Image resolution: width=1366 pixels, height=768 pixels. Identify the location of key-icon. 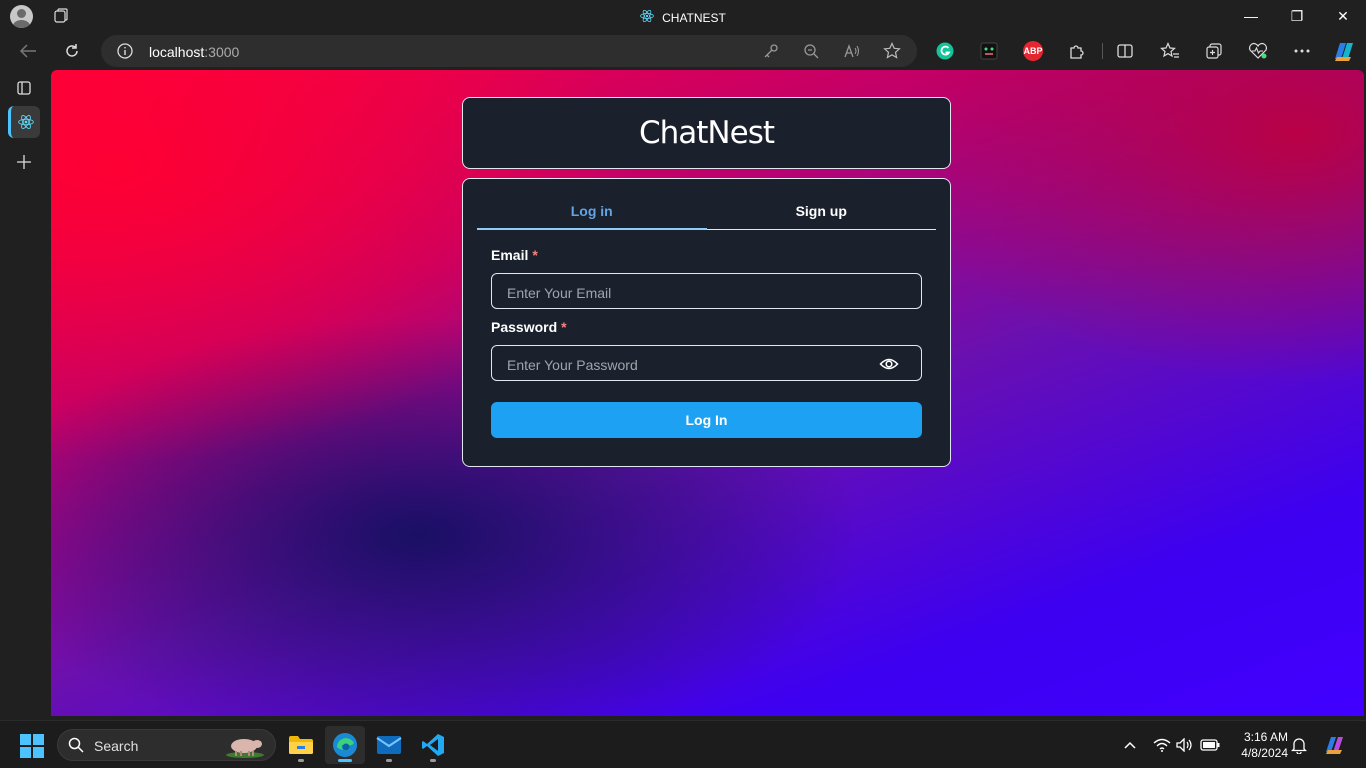
(771, 51).